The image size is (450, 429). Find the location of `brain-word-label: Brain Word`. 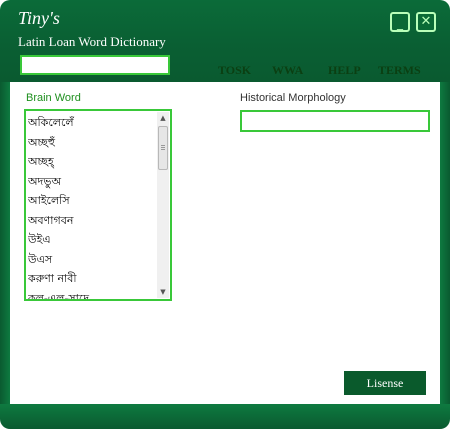

brain-word-label: Brain Word is located at coordinates (53, 98).